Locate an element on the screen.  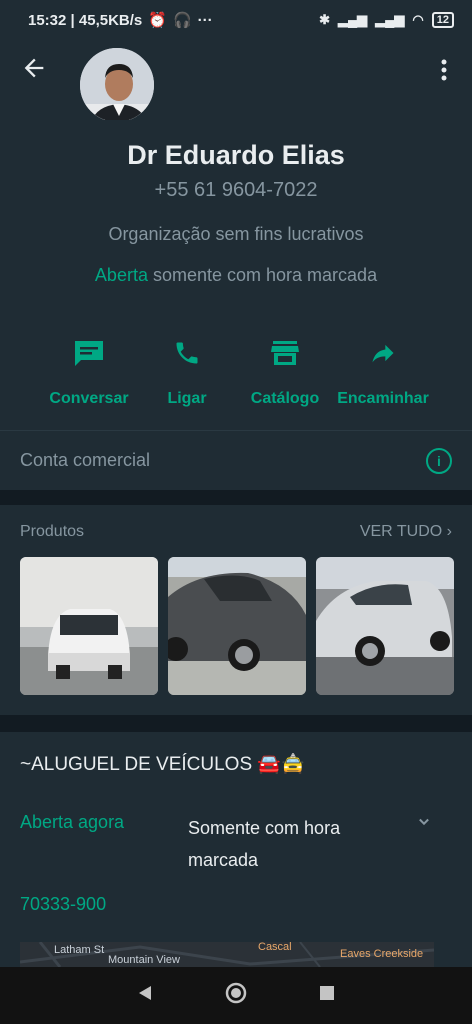
call-label: Ligar is located at coordinates (187, 398).